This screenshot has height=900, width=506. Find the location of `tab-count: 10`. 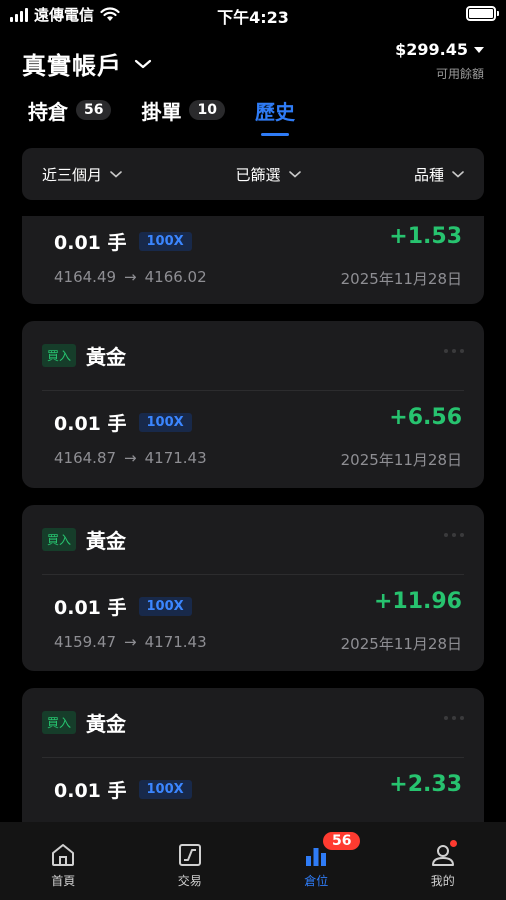

tab-count: 10 is located at coordinates (207, 110).